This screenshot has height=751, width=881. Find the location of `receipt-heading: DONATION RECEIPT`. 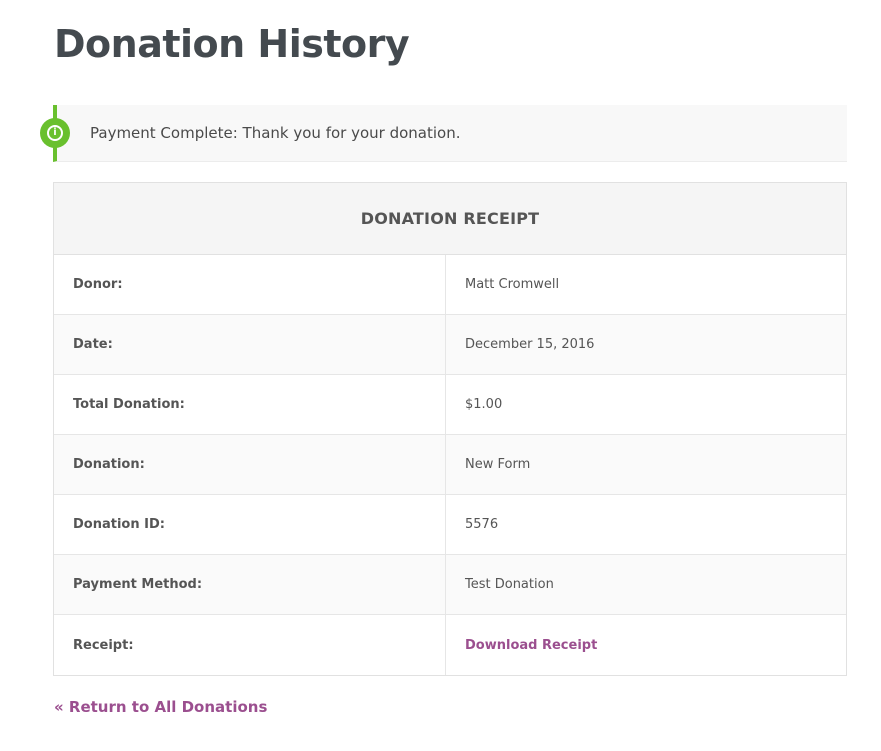

receipt-heading: DONATION RECEIPT is located at coordinates (450, 219).